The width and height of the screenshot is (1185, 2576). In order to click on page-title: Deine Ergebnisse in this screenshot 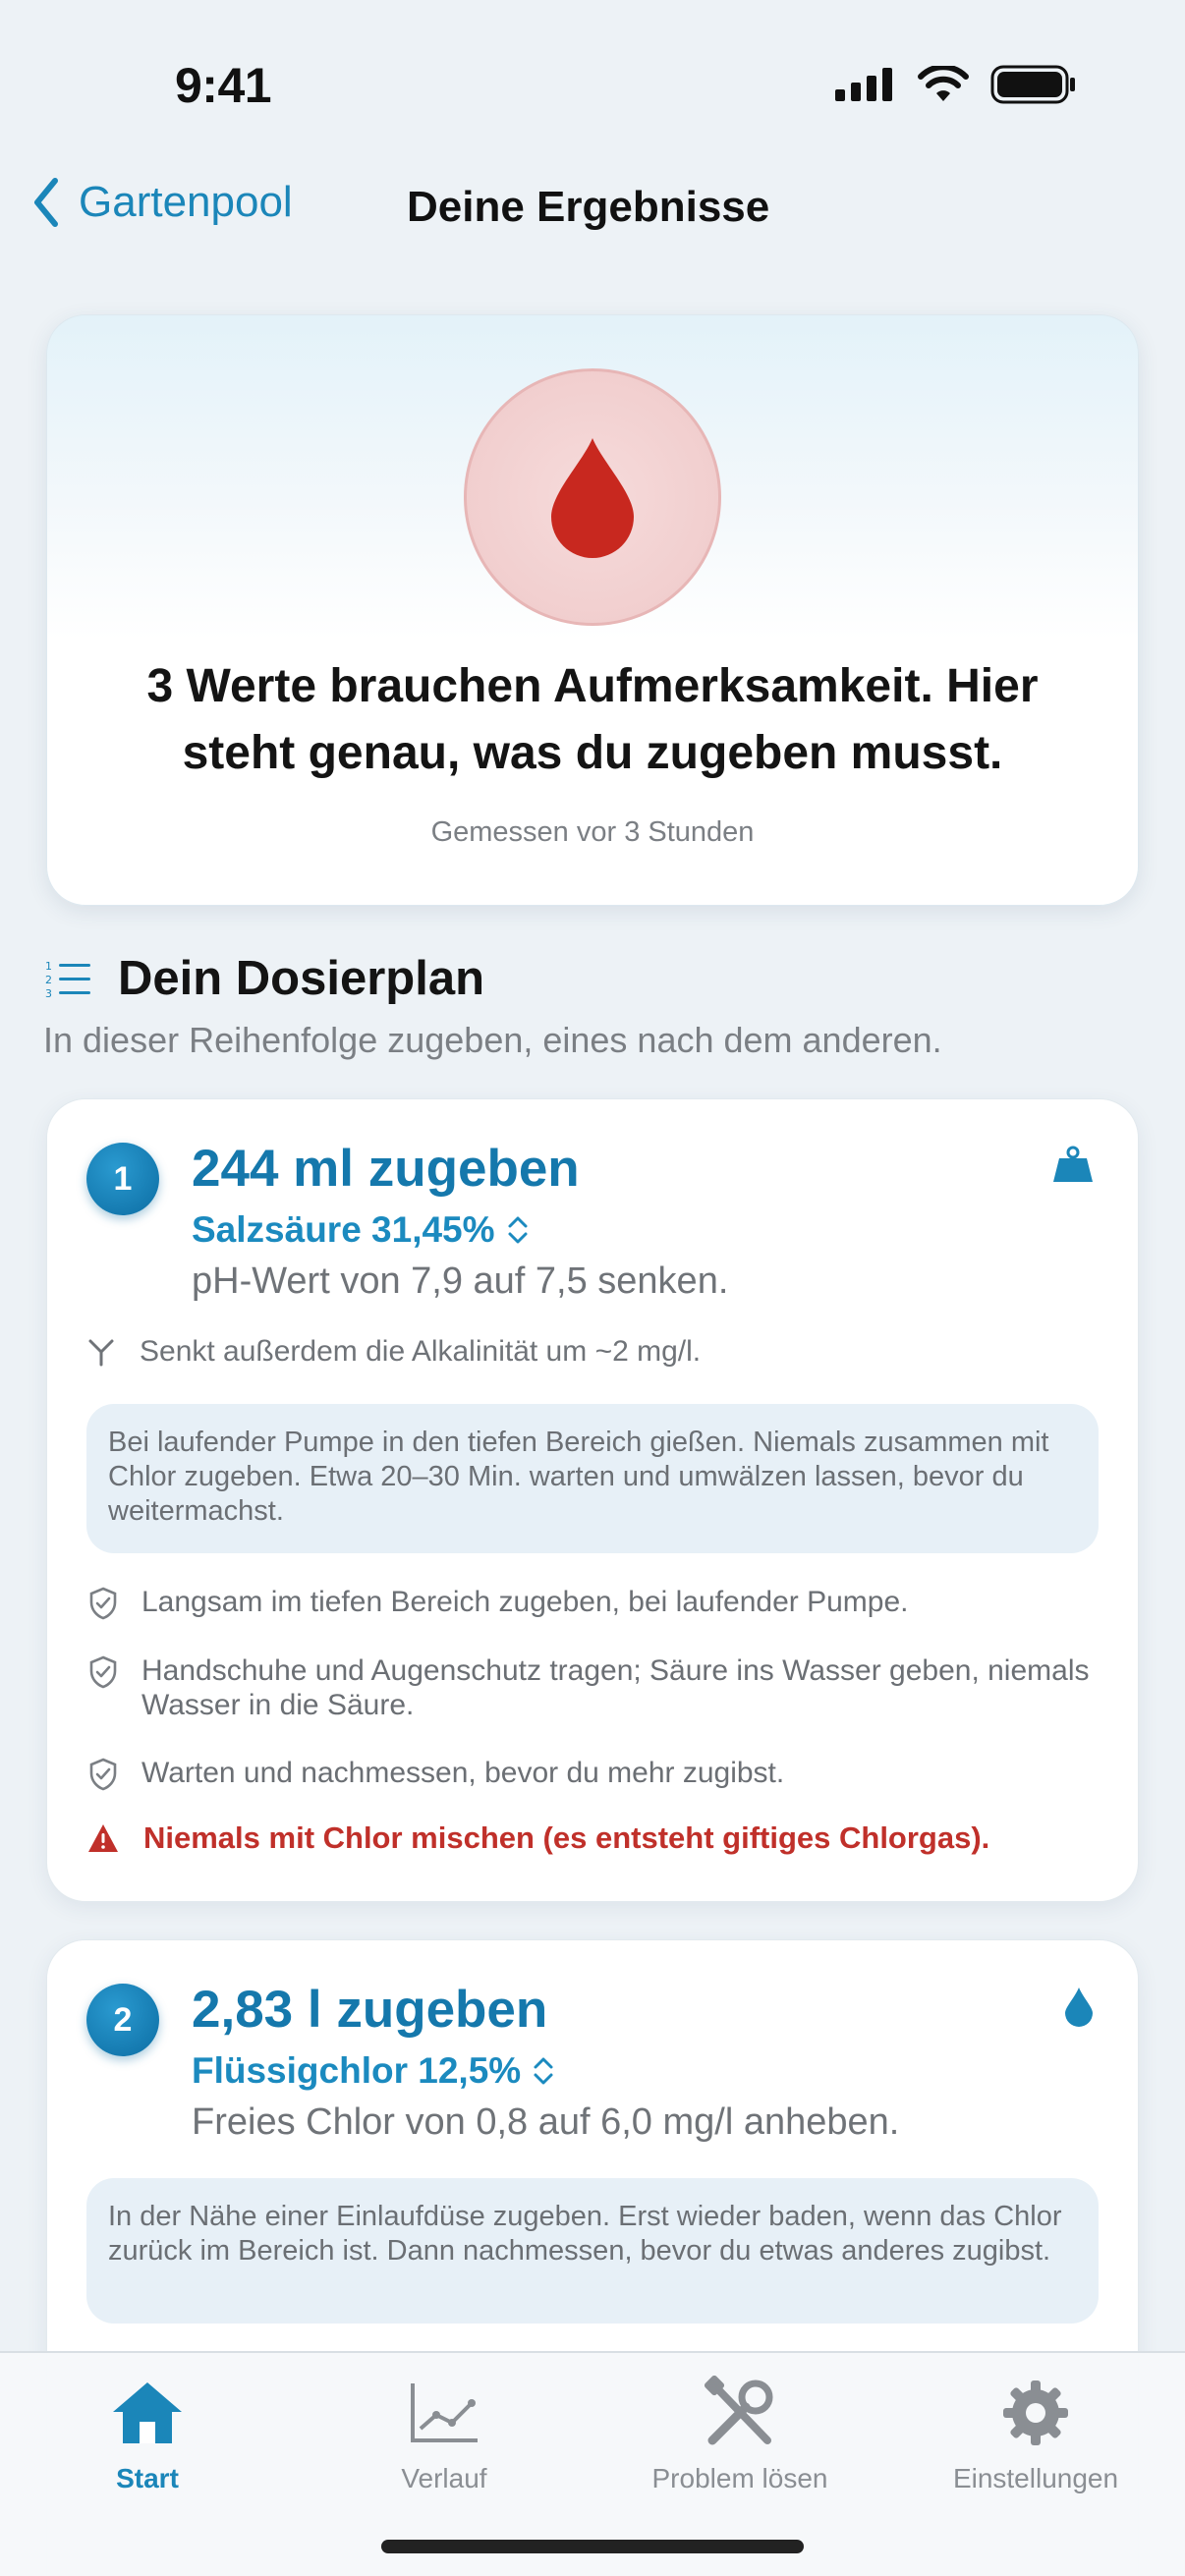, I will do `click(589, 207)`.